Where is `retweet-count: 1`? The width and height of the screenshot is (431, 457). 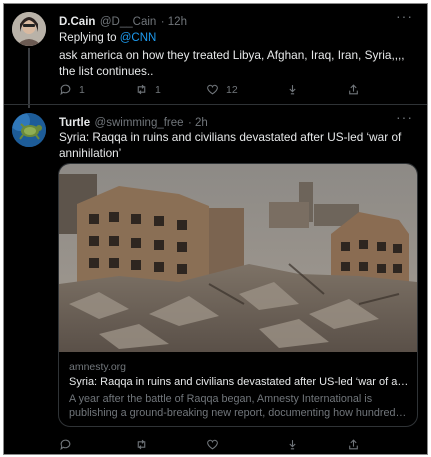
retweet-count: 1 is located at coordinates (158, 89).